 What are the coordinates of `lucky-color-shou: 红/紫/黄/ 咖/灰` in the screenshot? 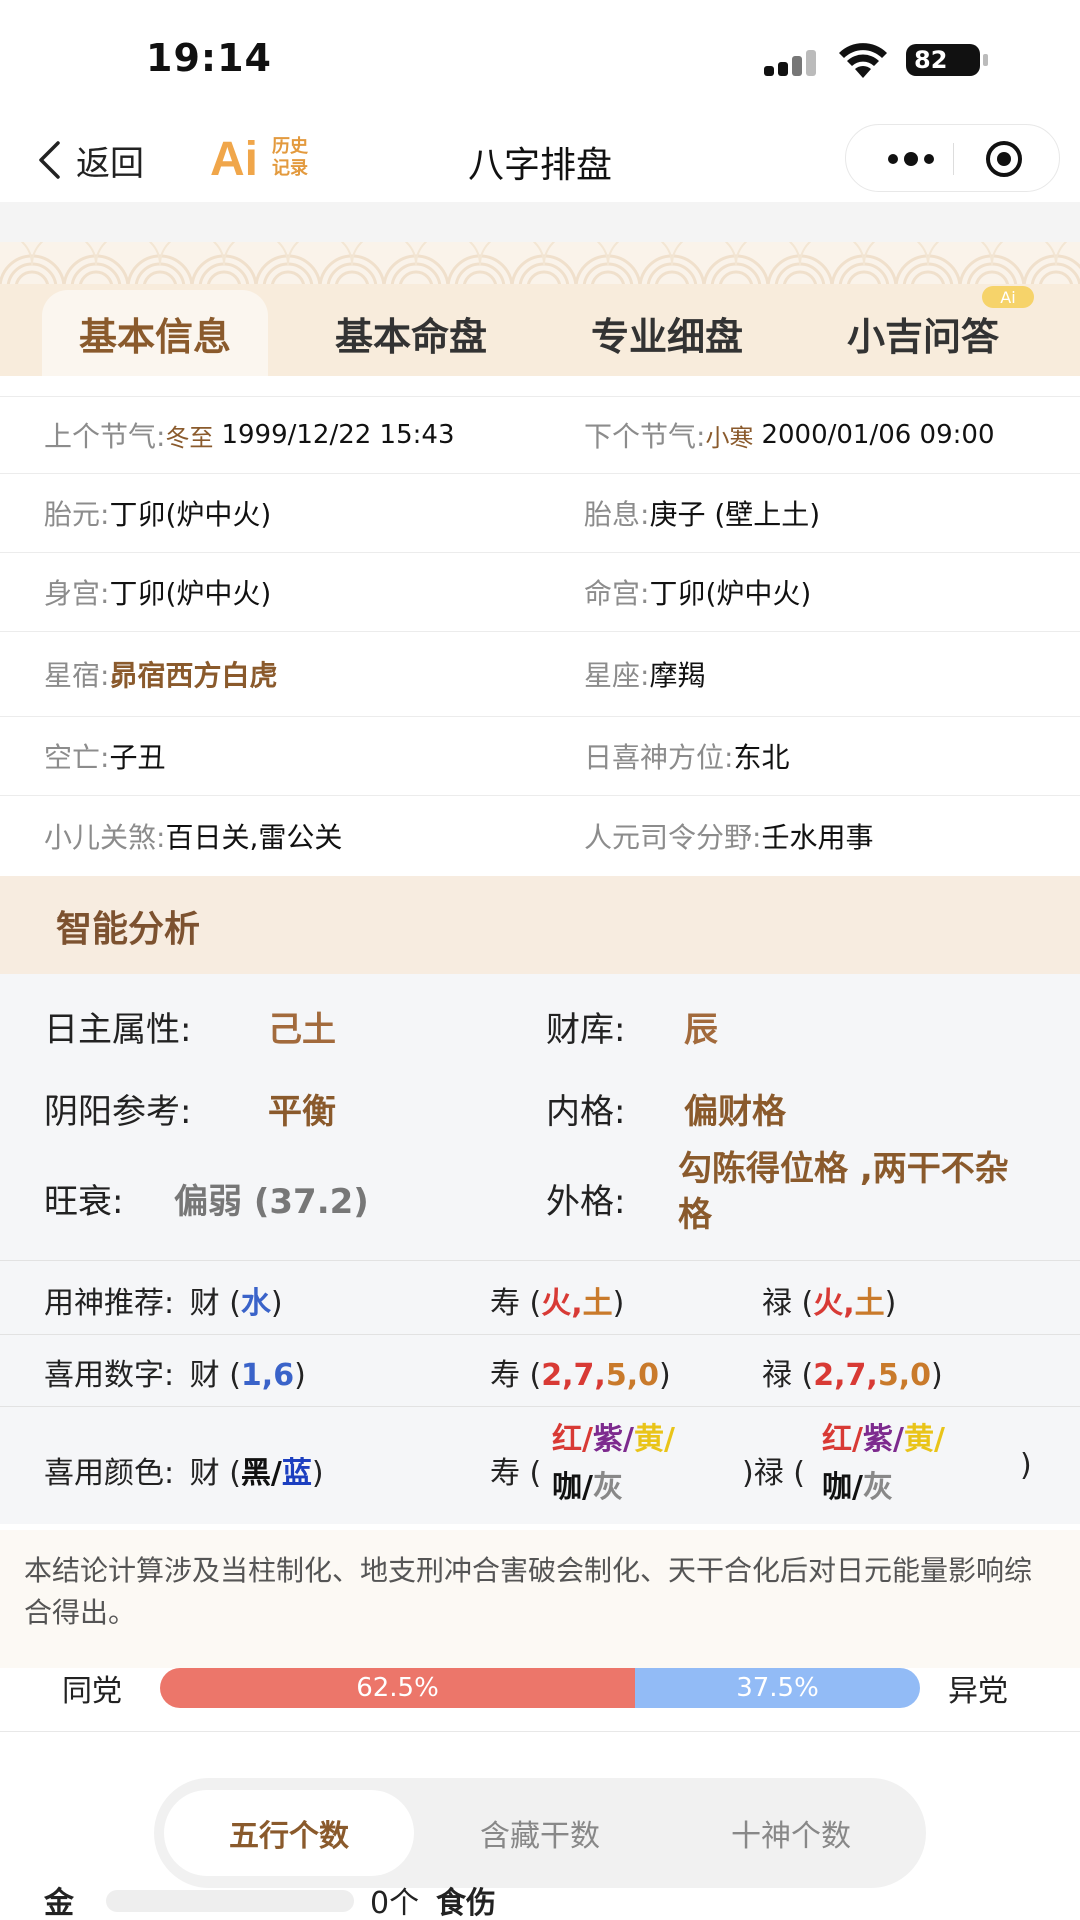 It's located at (613, 1463).